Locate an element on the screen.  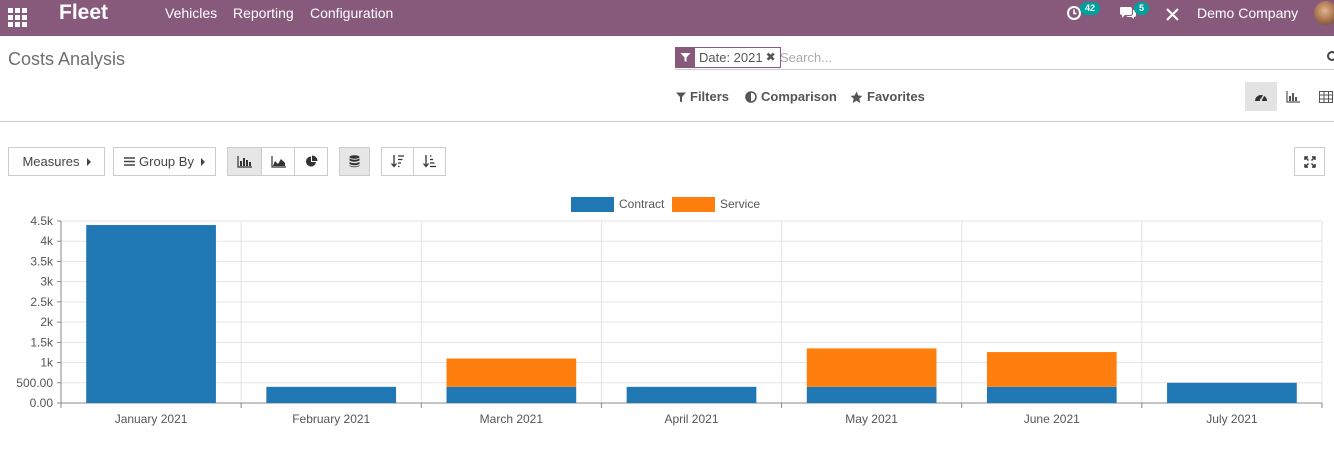
comparison-label: Comparison is located at coordinates (799, 96).